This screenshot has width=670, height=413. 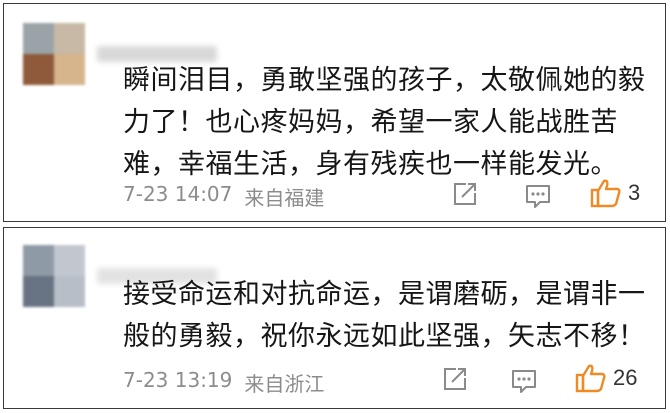 I want to click on comment-meta: 7-23 14:07 来自福建, so click(x=223, y=196).